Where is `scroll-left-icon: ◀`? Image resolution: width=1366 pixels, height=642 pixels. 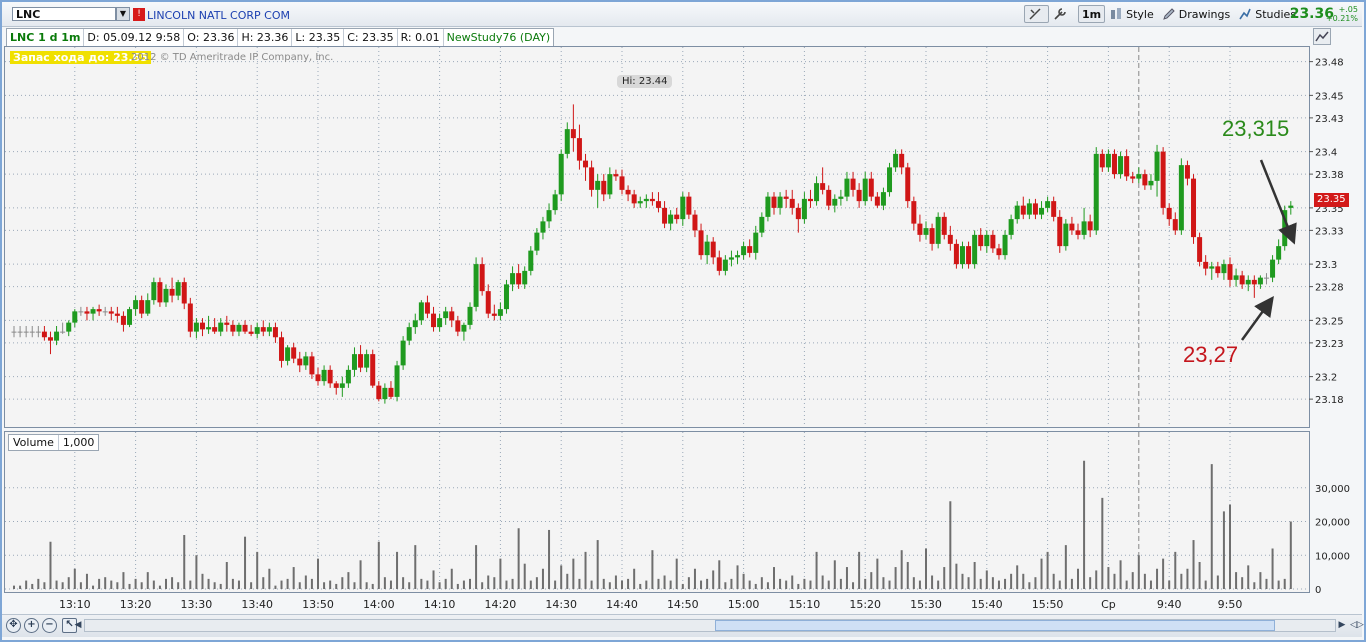
scroll-left-icon: ◀ is located at coordinates (78, 625).